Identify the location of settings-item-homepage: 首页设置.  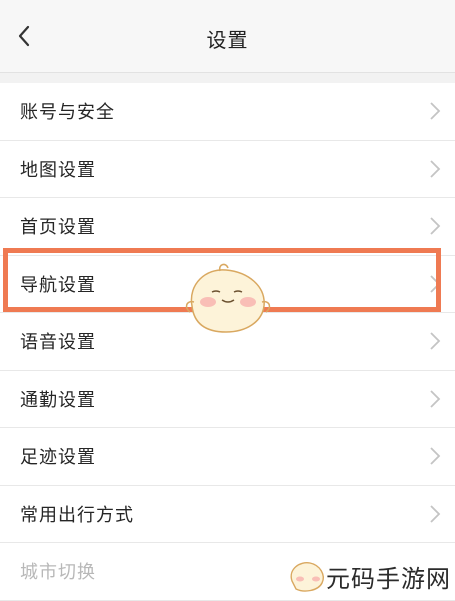
(227, 227).